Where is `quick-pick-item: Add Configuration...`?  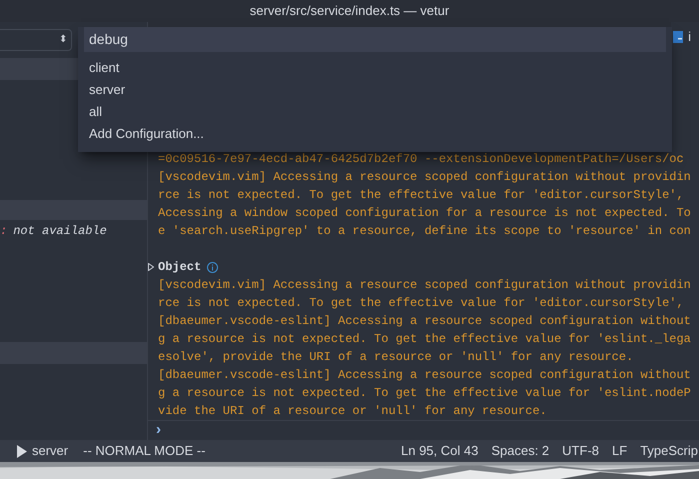 quick-pick-item: Add Configuration... is located at coordinates (144, 134).